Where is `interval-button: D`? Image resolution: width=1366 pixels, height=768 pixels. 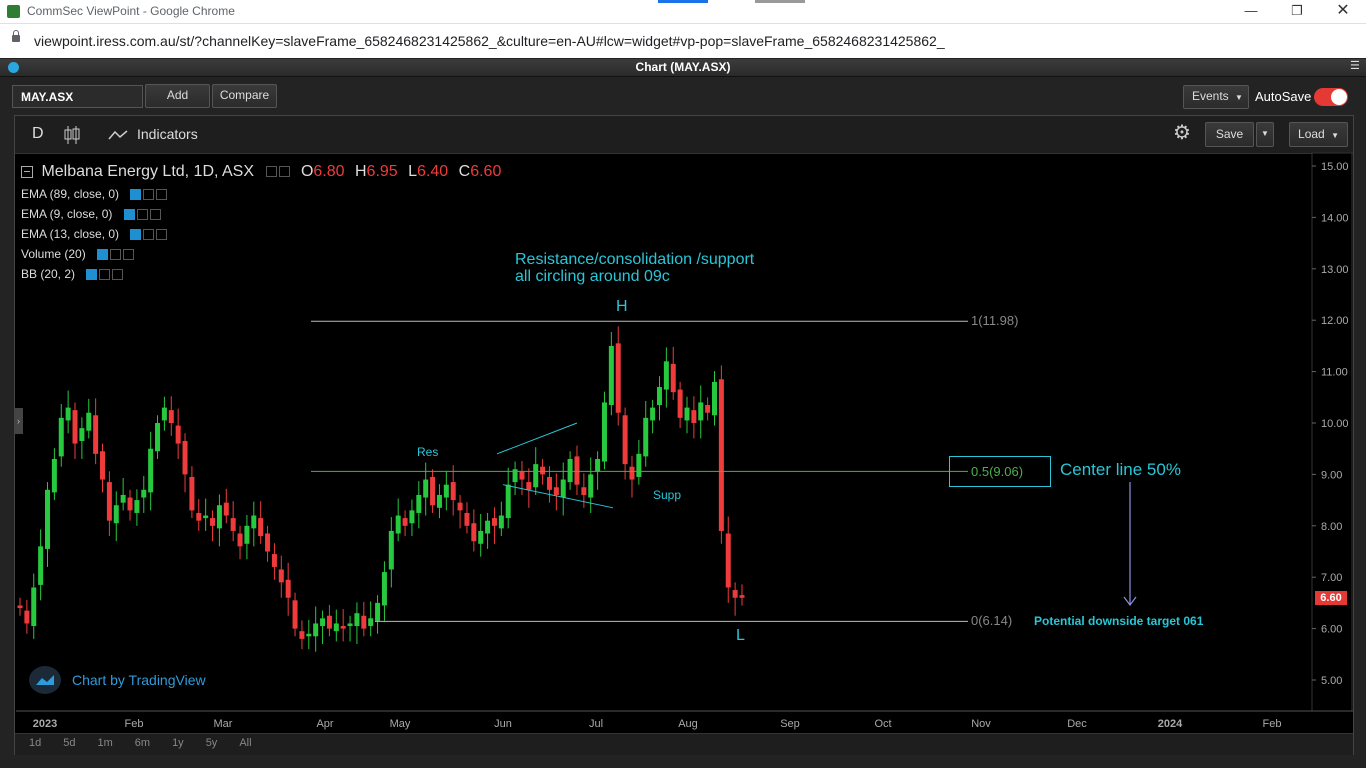 interval-button: D is located at coordinates (38, 134).